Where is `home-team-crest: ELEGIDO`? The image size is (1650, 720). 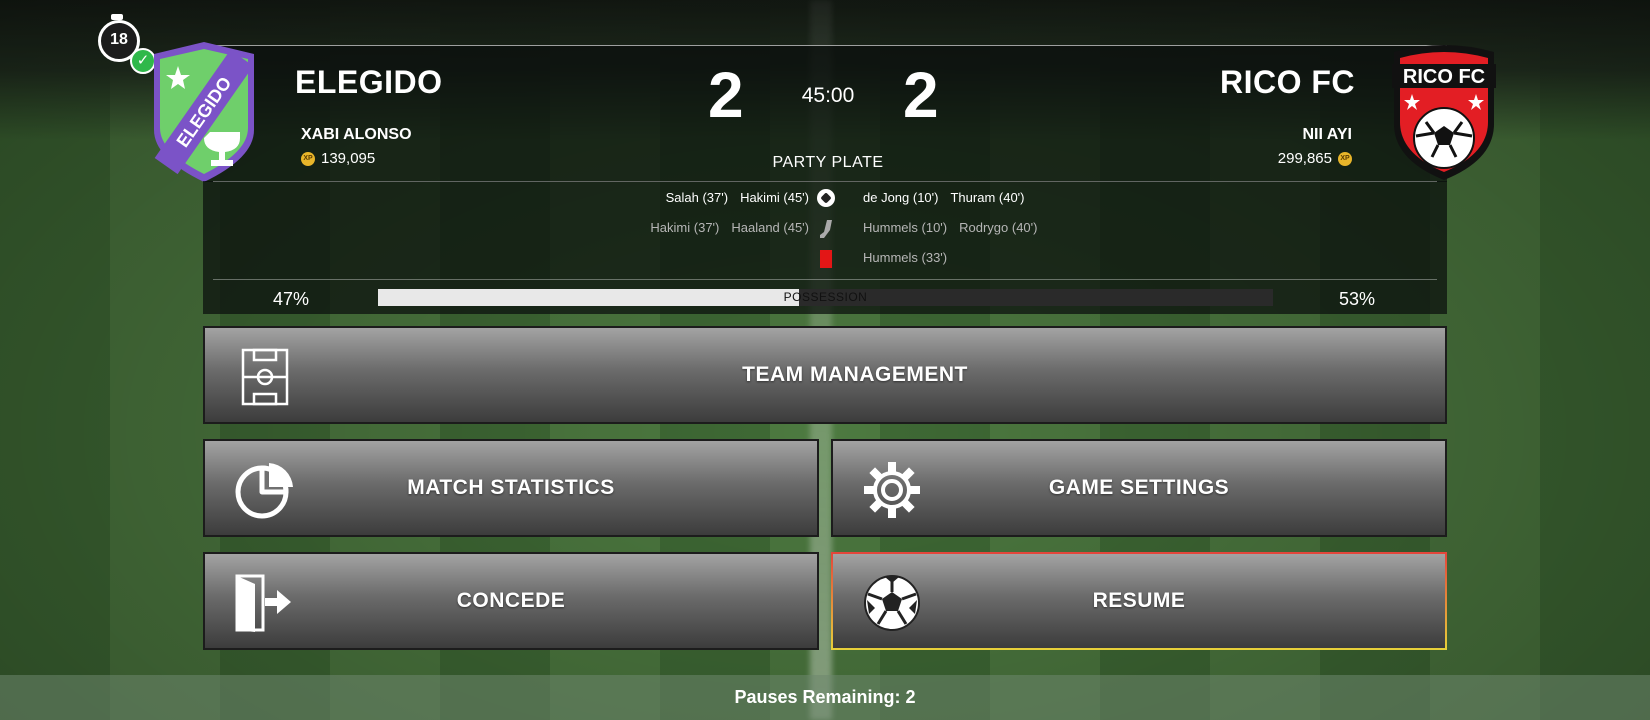 home-team-crest: ELEGIDO is located at coordinates (204, 112).